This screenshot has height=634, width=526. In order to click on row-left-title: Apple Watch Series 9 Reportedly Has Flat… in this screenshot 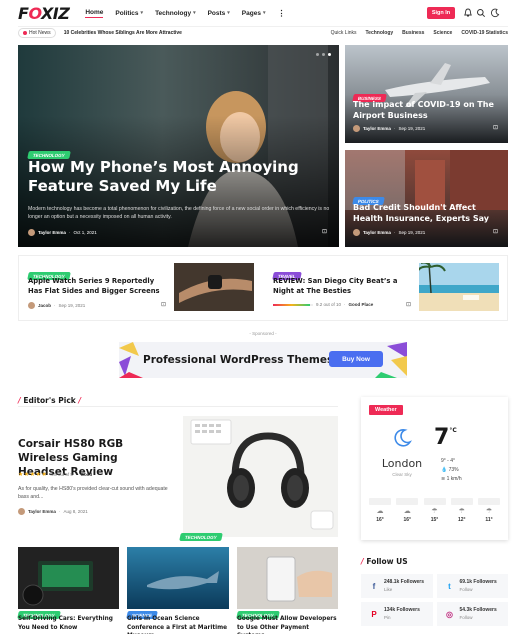, I will do `click(98, 286)`.